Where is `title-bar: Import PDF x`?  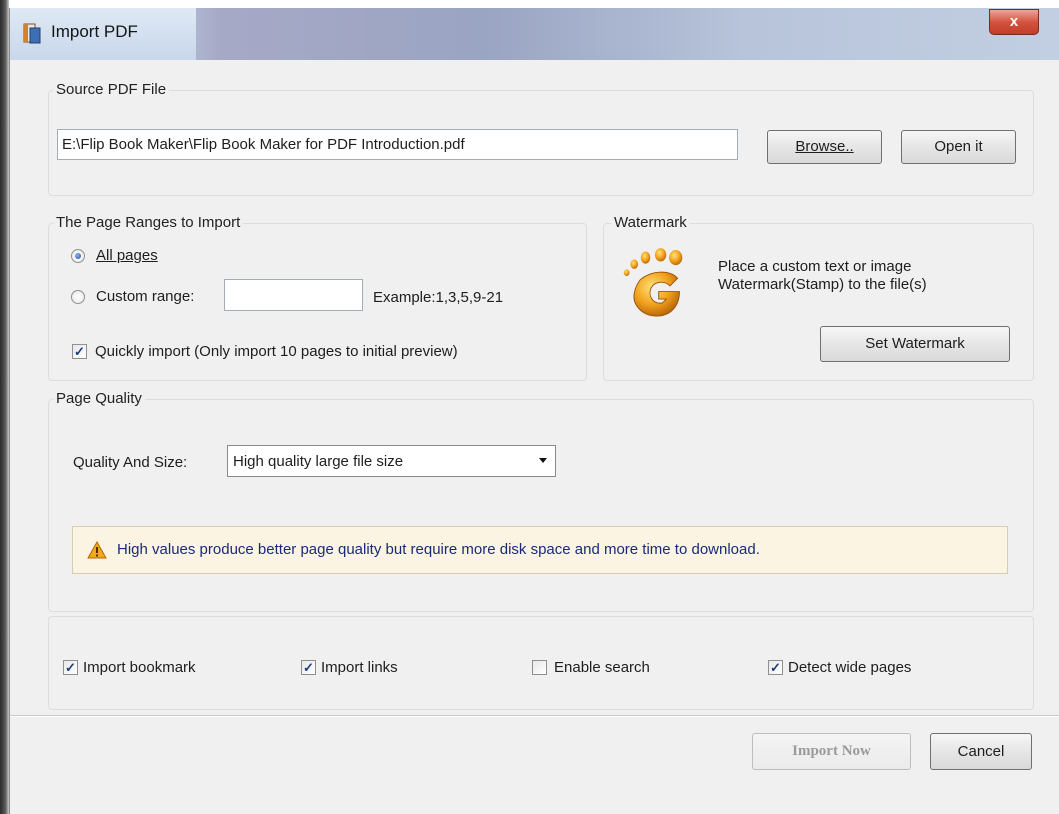
title-bar: Import PDF x is located at coordinates (534, 34).